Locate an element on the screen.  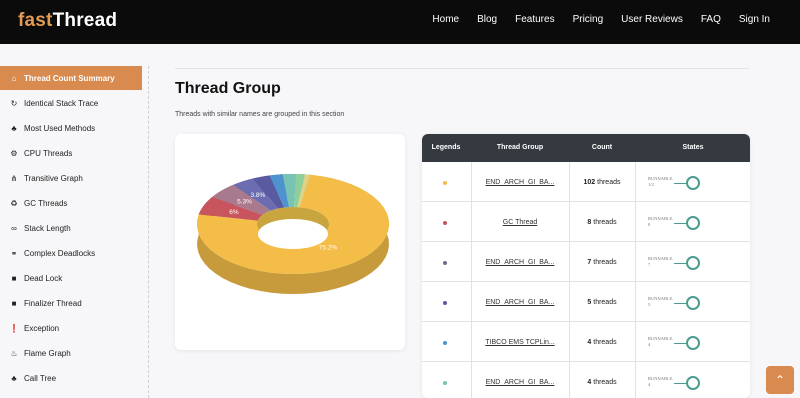
donut-hole is located at coordinates (293, 234).